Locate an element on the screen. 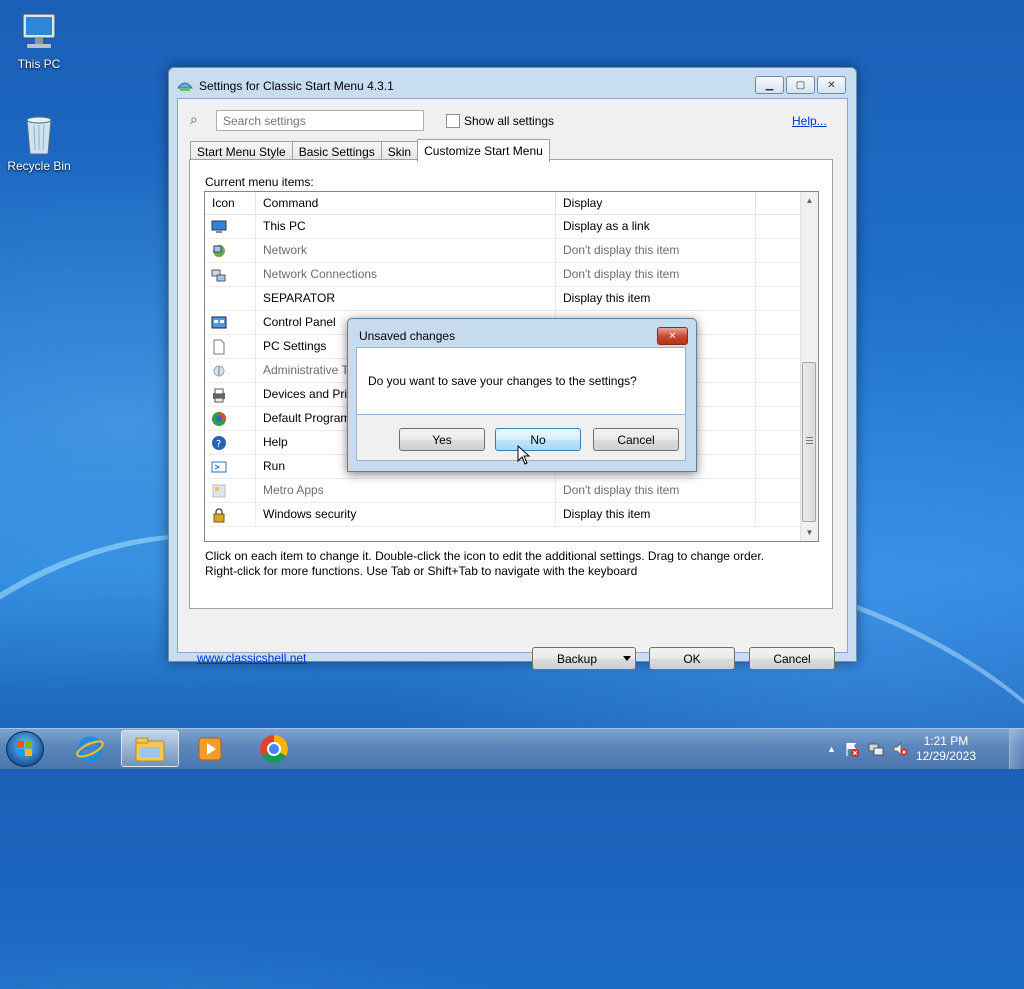 This screenshot has height=989, width=1024. list-item-command: This PC is located at coordinates (406, 226).